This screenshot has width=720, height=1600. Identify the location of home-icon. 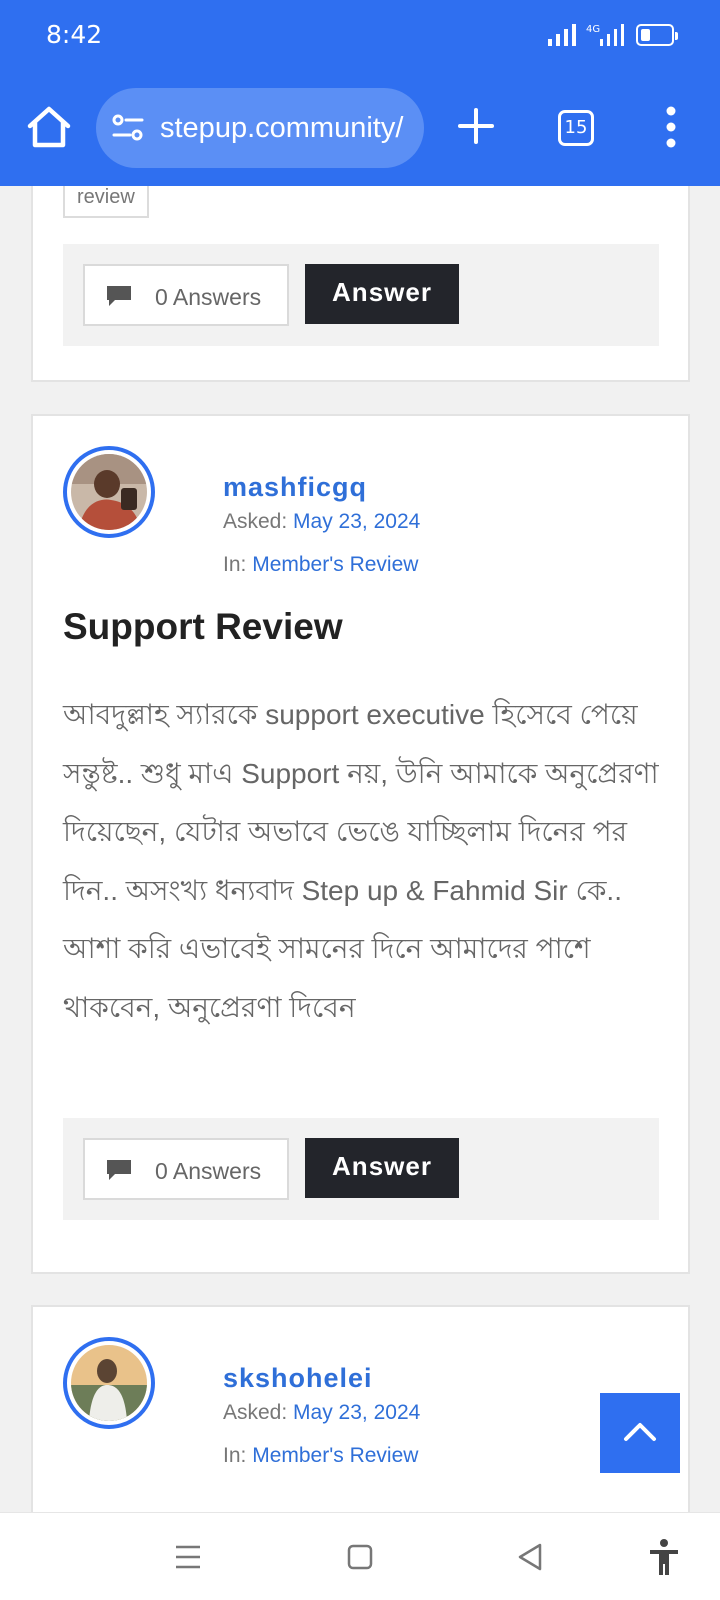
(49, 127).